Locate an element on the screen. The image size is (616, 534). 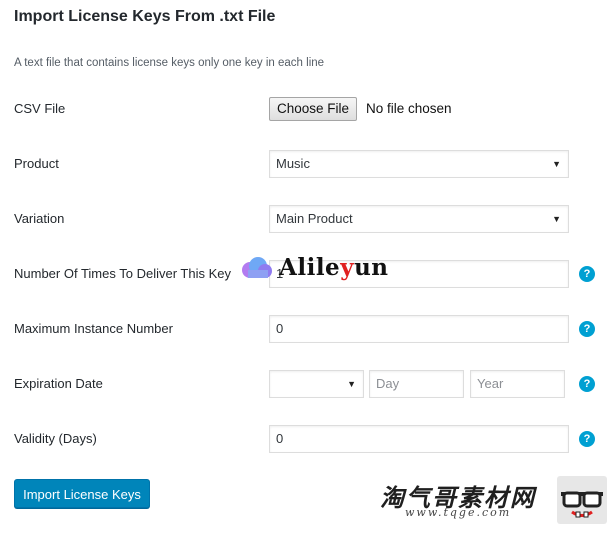
tqge-watermark-url: www.tqge.com is located at coordinates (458, 512).